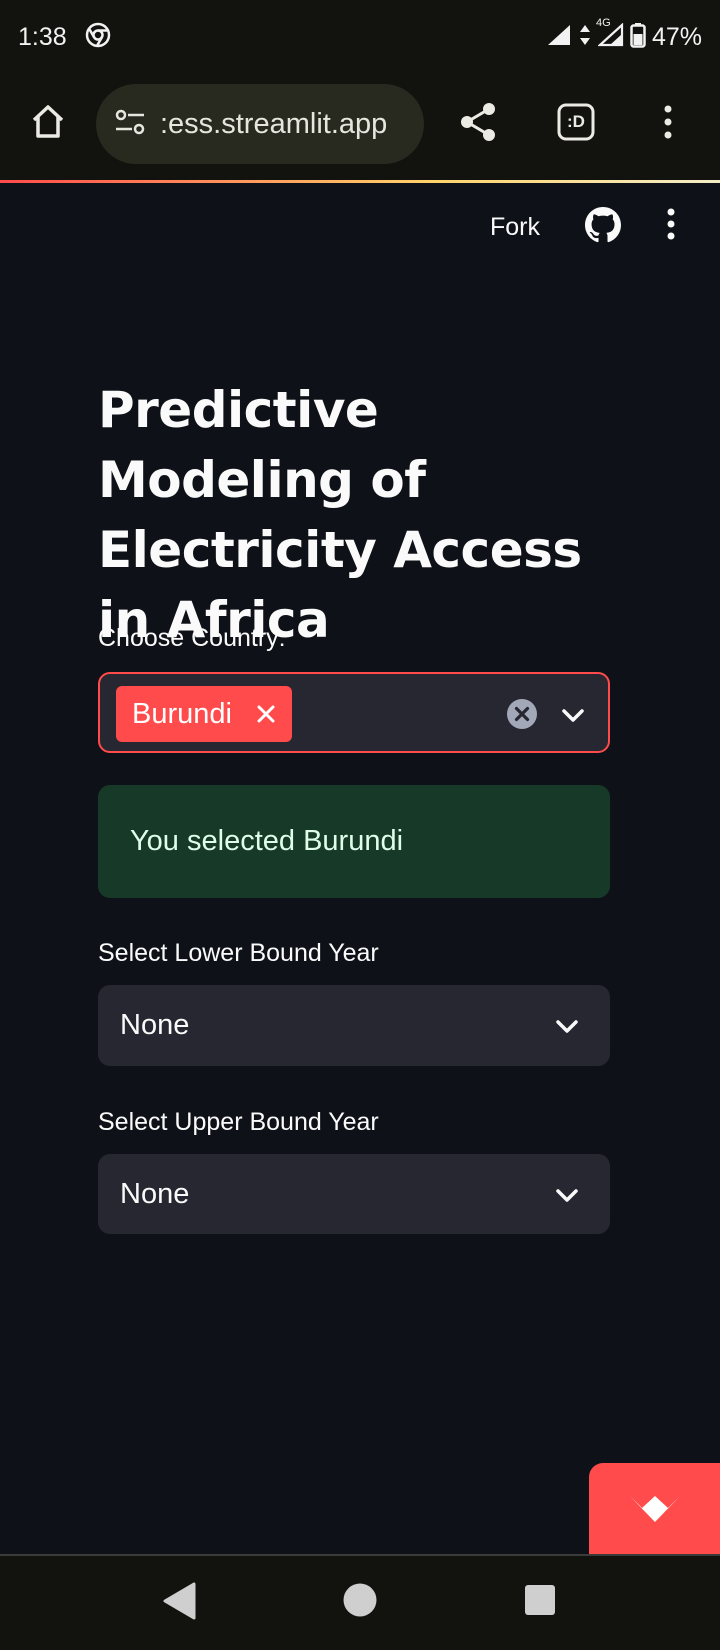  I want to click on status-bar: 1:38 4G 47%, so click(360, 37).